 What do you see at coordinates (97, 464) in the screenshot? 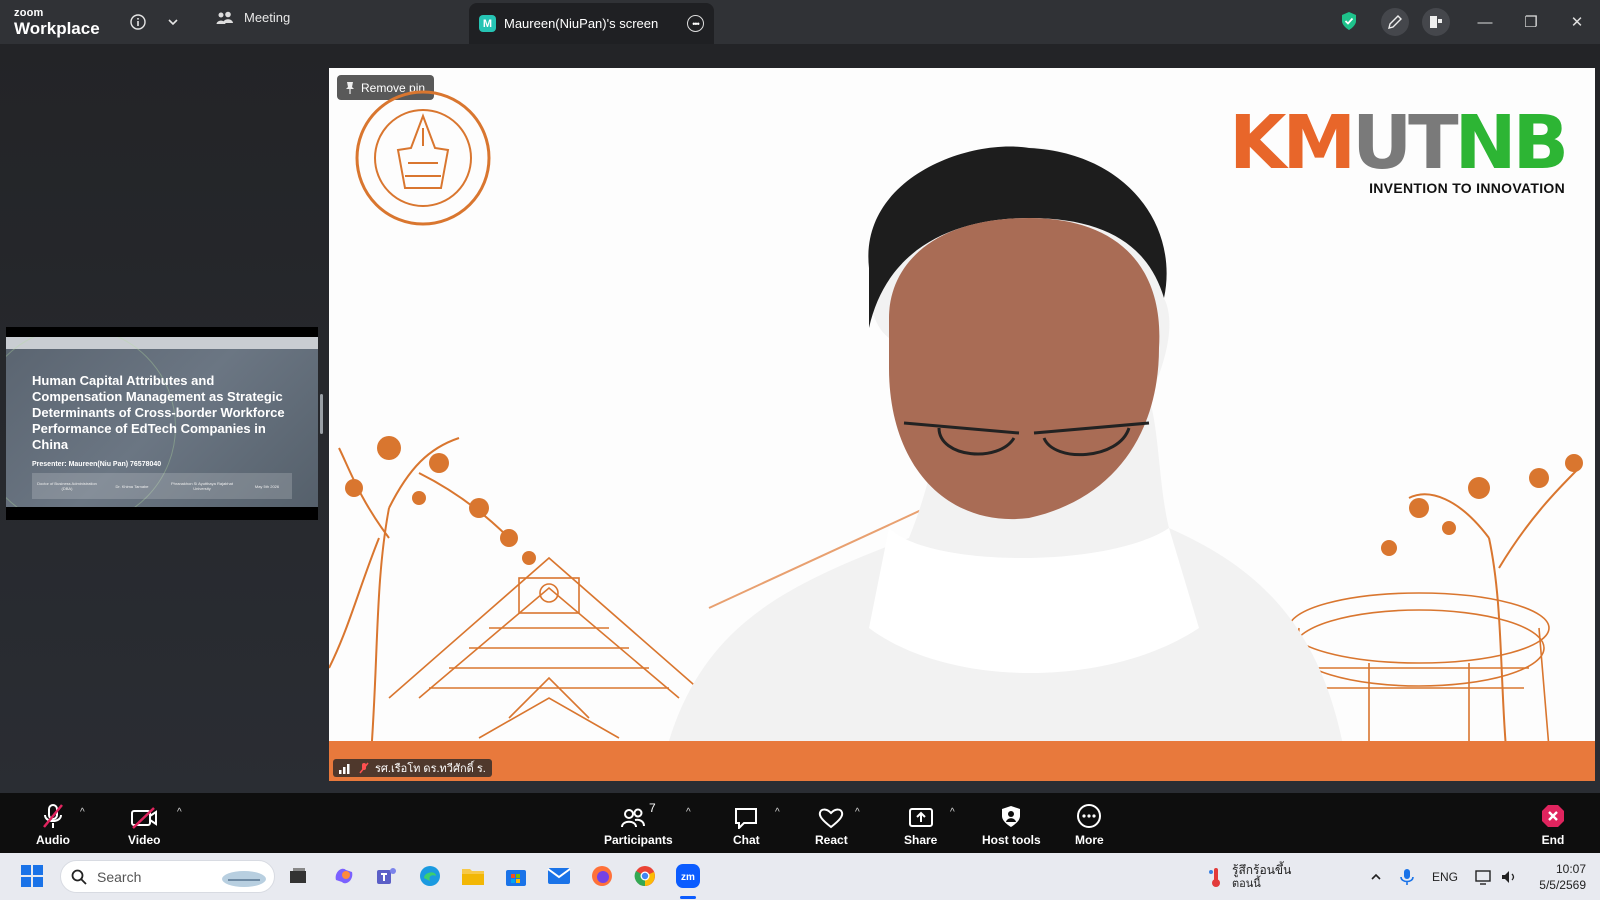
I see `slide-presenter: Presenter: Maureen(Niu Pan) 76578040` at bounding box center [97, 464].